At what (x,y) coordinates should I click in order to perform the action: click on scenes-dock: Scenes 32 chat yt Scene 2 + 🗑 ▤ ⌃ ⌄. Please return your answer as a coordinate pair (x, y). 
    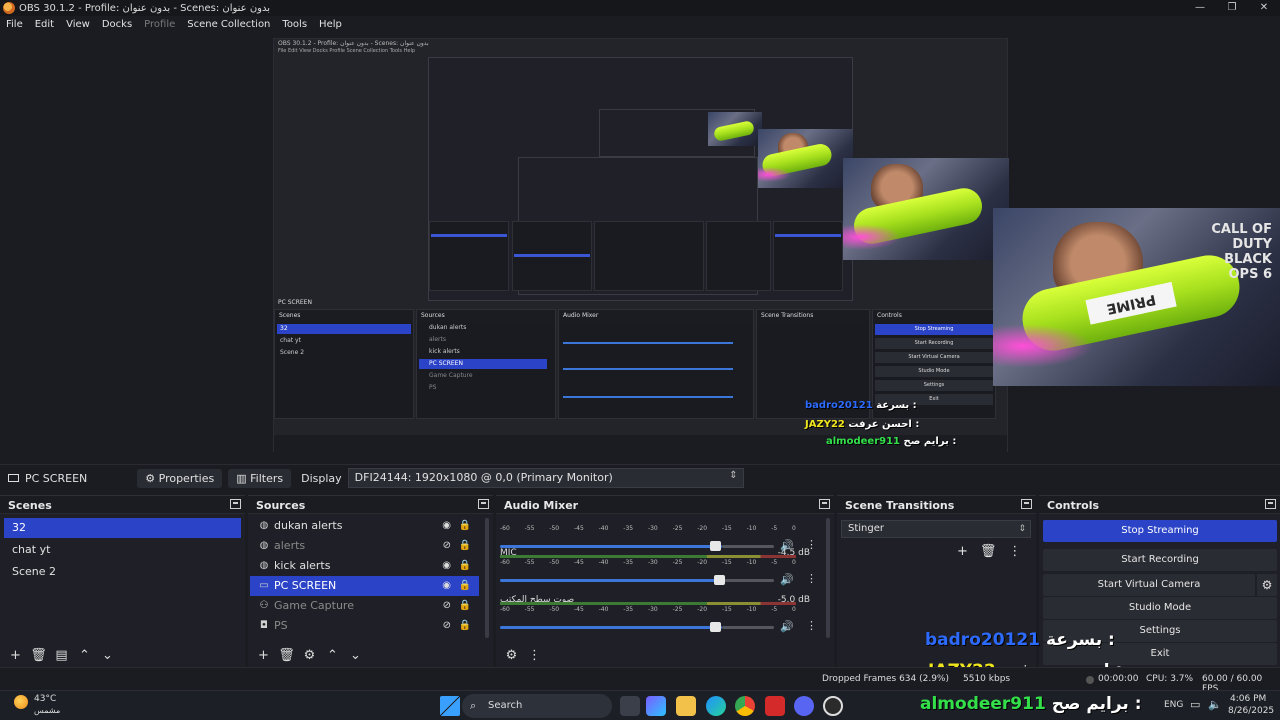
    Looking at the image, I should click on (122, 581).